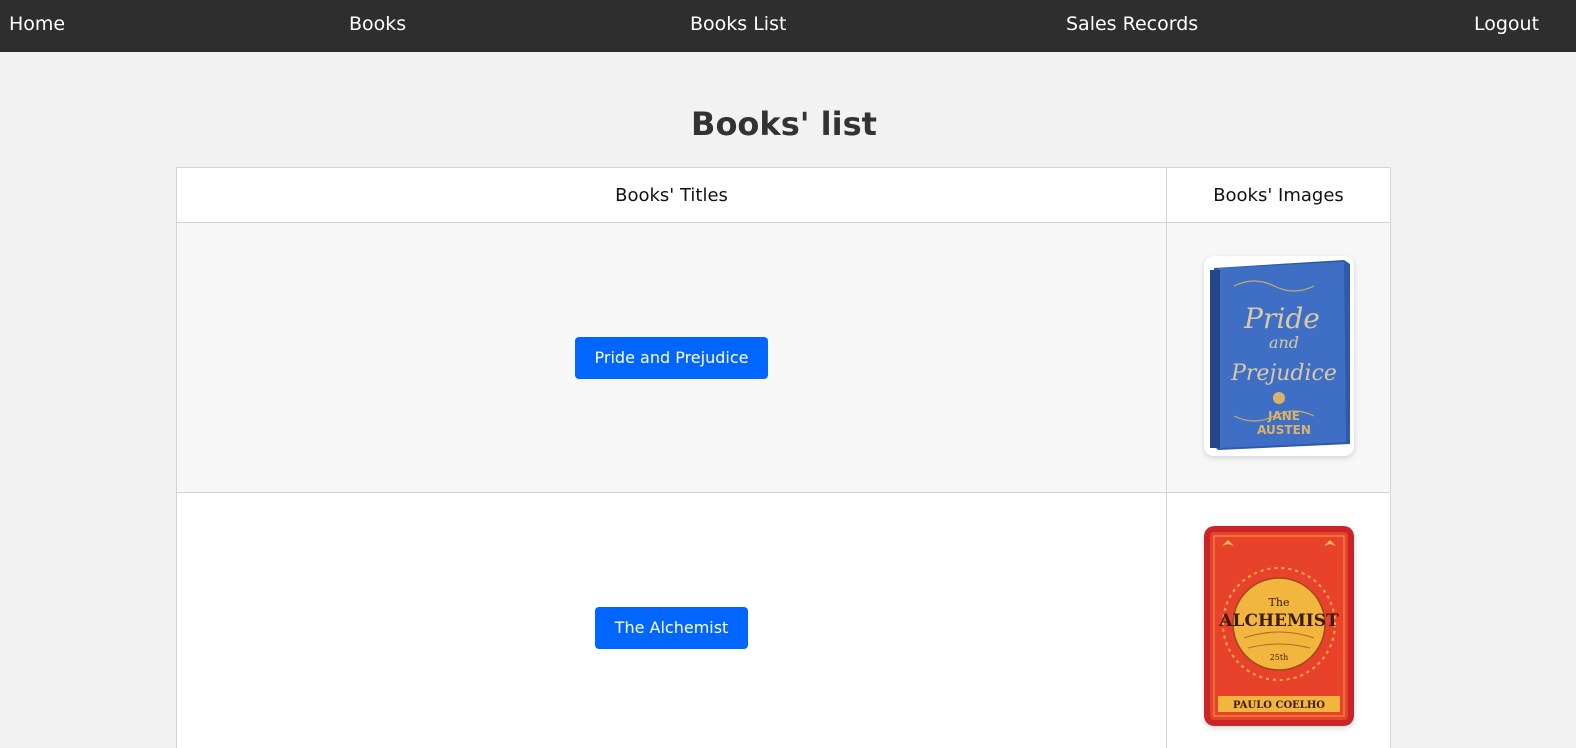  What do you see at coordinates (1283, 416) in the screenshot?
I see `cover-author-line1: JANE` at bounding box center [1283, 416].